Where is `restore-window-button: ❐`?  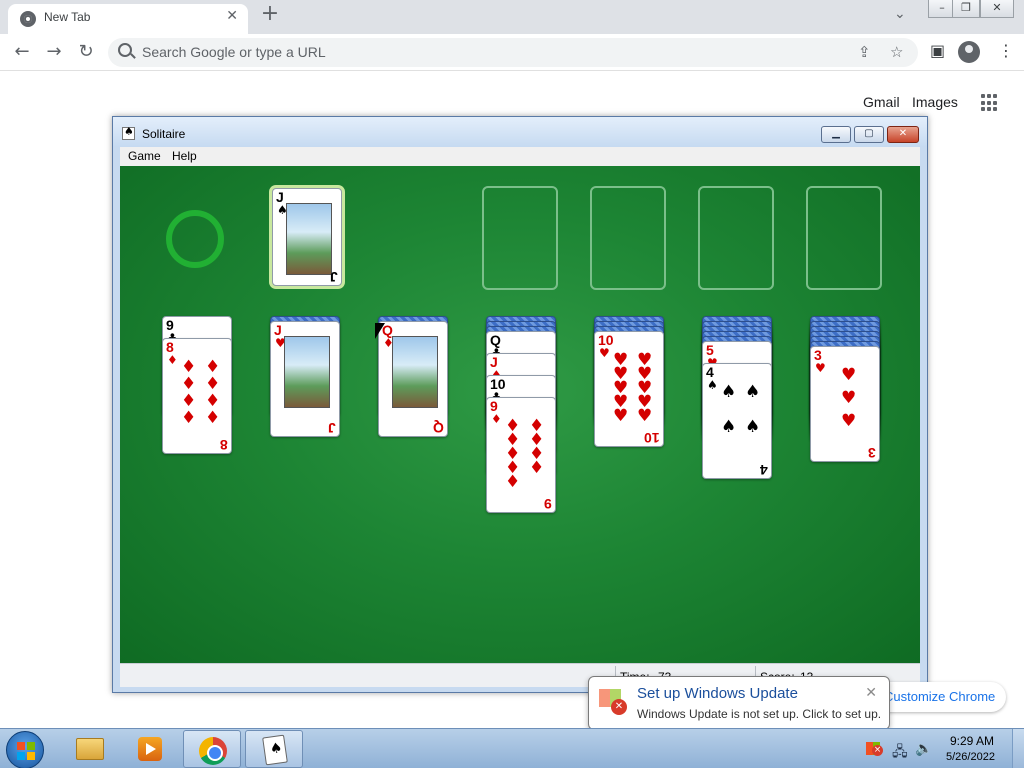
restore-window-button: ❐ is located at coordinates (966, 9).